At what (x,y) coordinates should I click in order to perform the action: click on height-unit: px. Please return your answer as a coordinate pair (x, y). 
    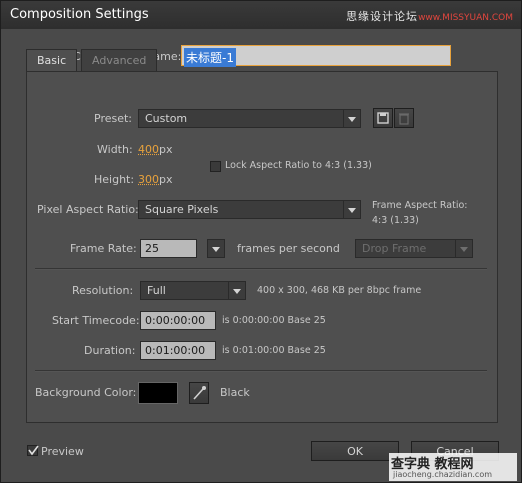
    Looking at the image, I should click on (166, 179).